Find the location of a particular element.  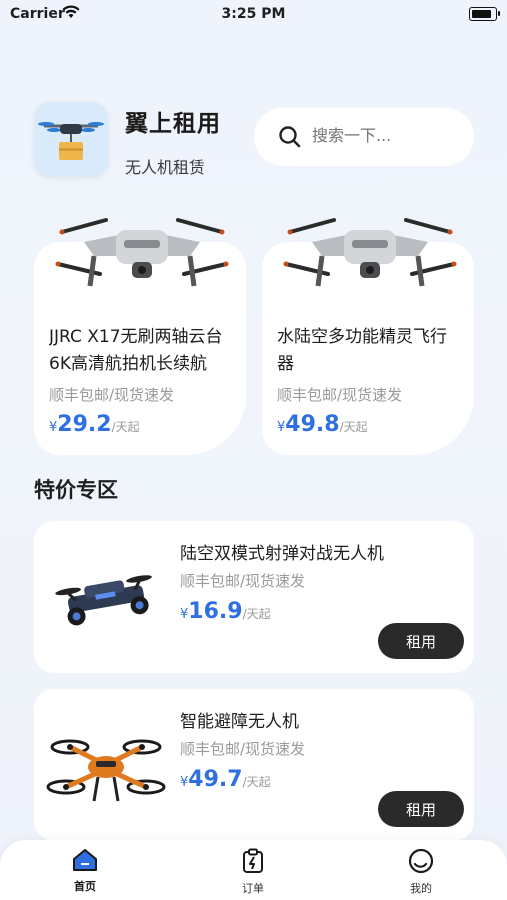

profile-icon is located at coordinates (421, 861).